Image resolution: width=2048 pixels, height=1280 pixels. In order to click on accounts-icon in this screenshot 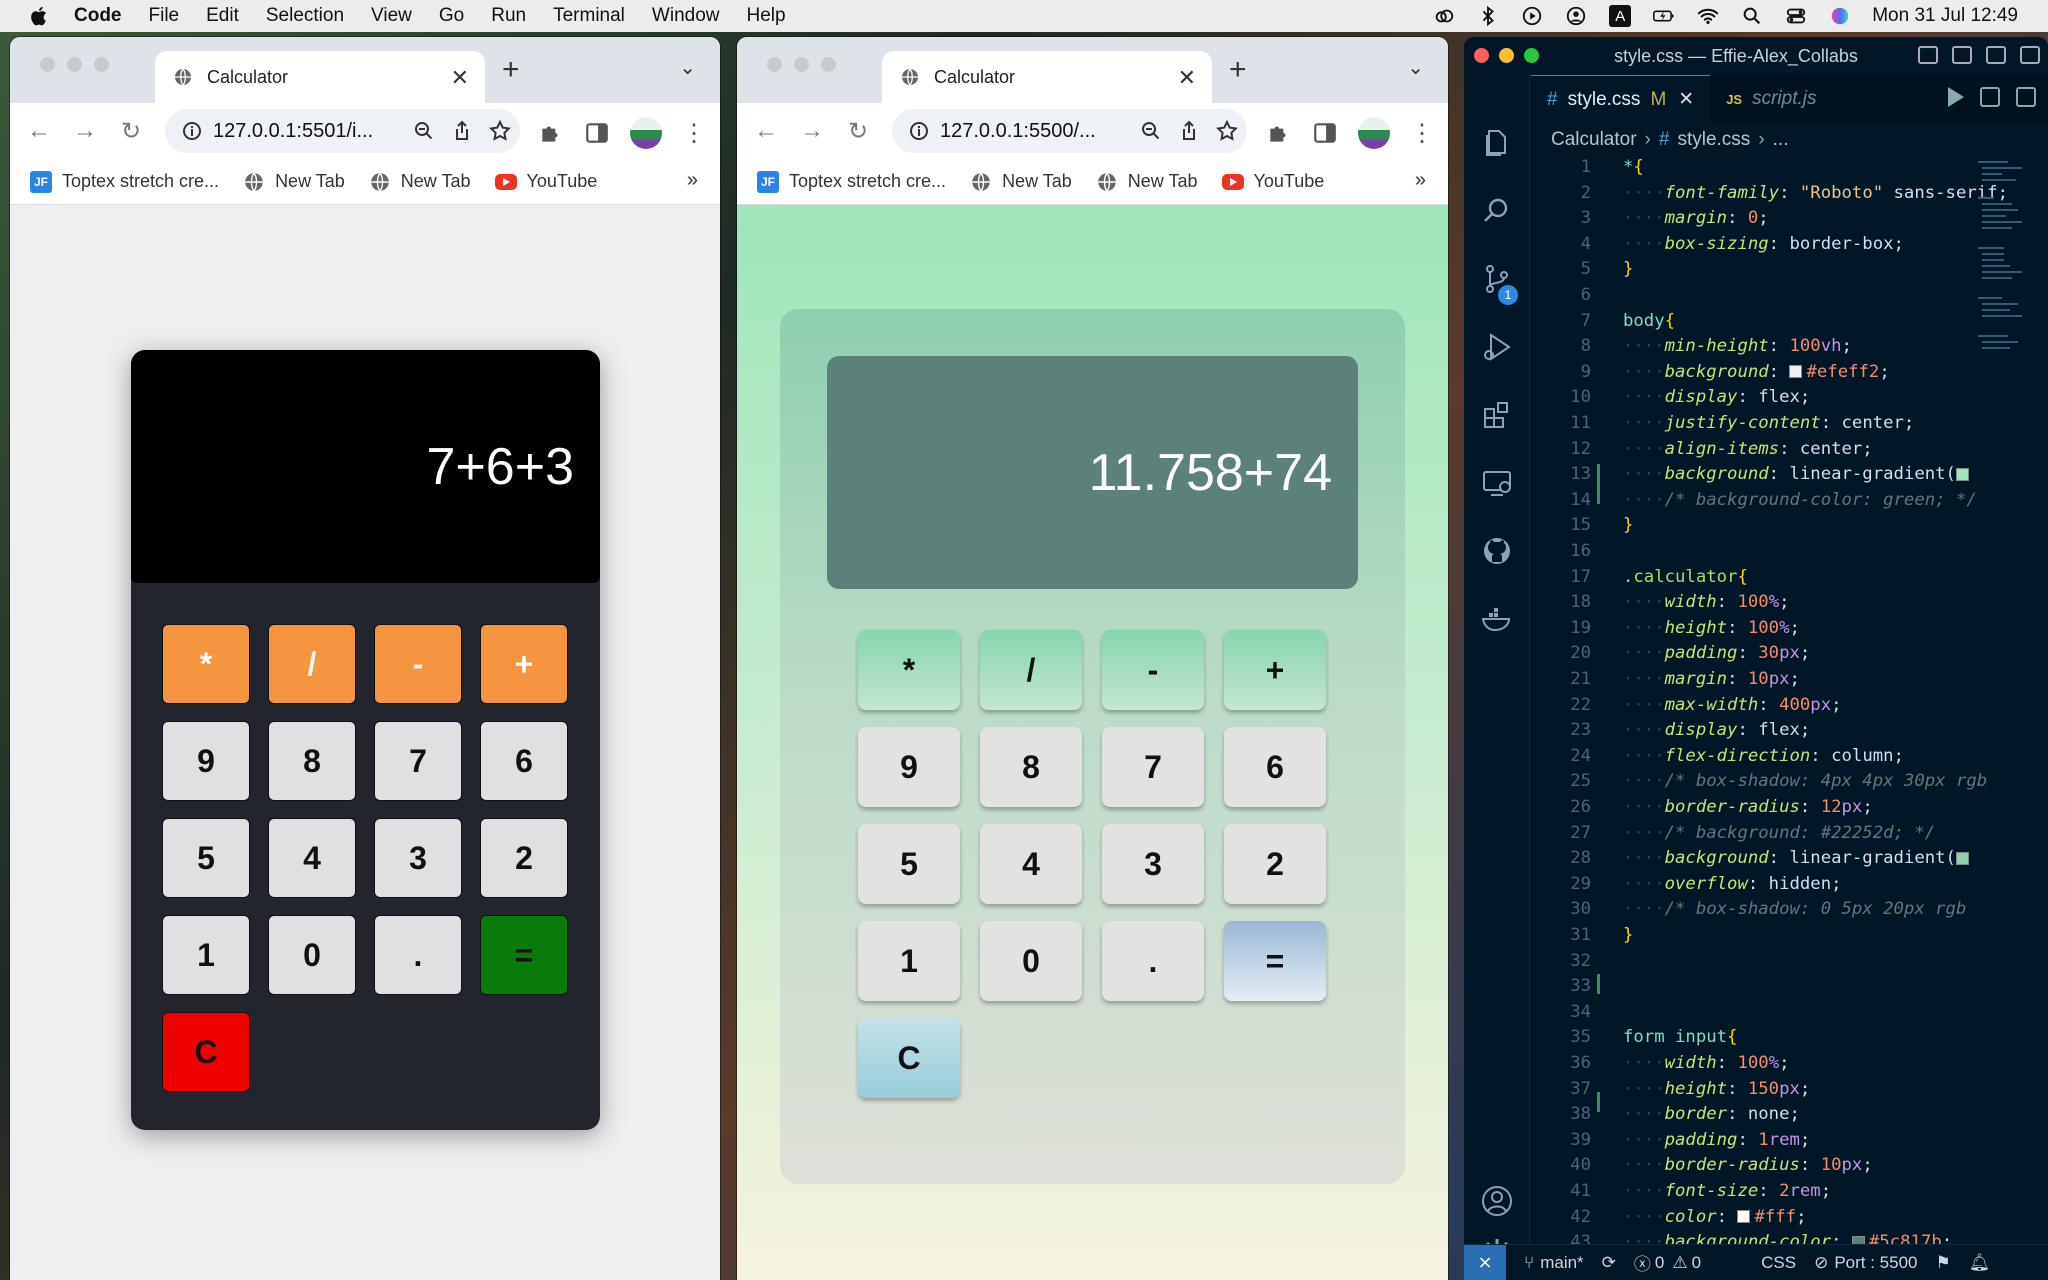, I will do `click(1497, 1201)`.